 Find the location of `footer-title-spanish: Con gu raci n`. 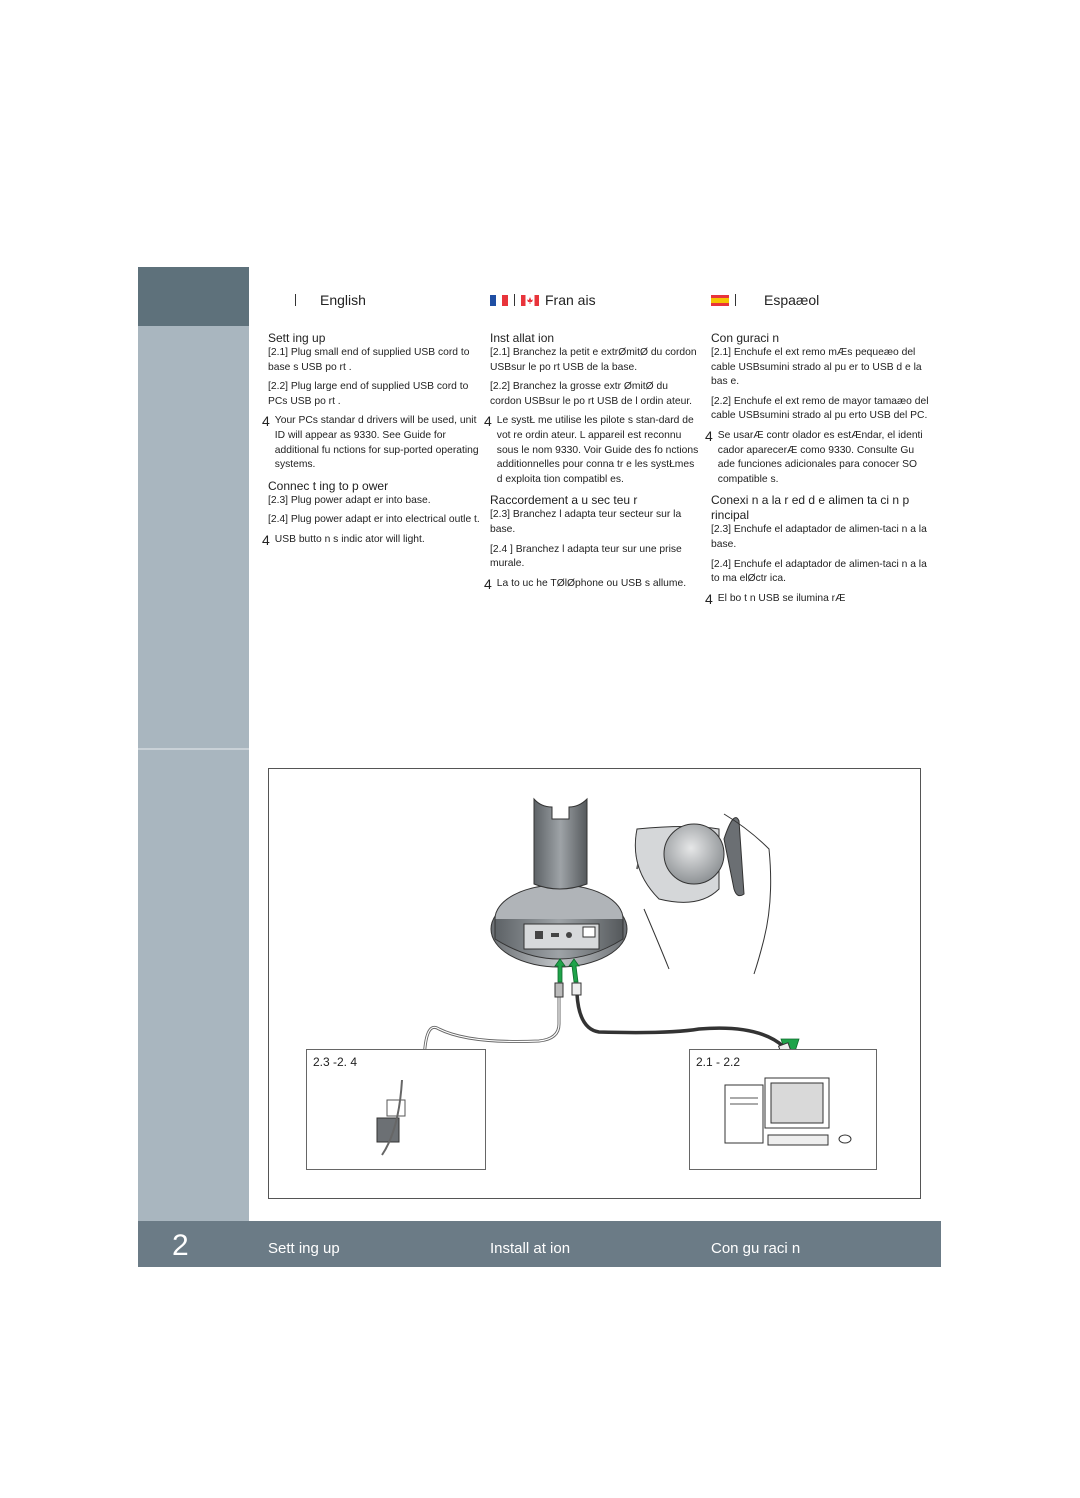

footer-title-spanish: Con gu raci n is located at coordinates (756, 1248).